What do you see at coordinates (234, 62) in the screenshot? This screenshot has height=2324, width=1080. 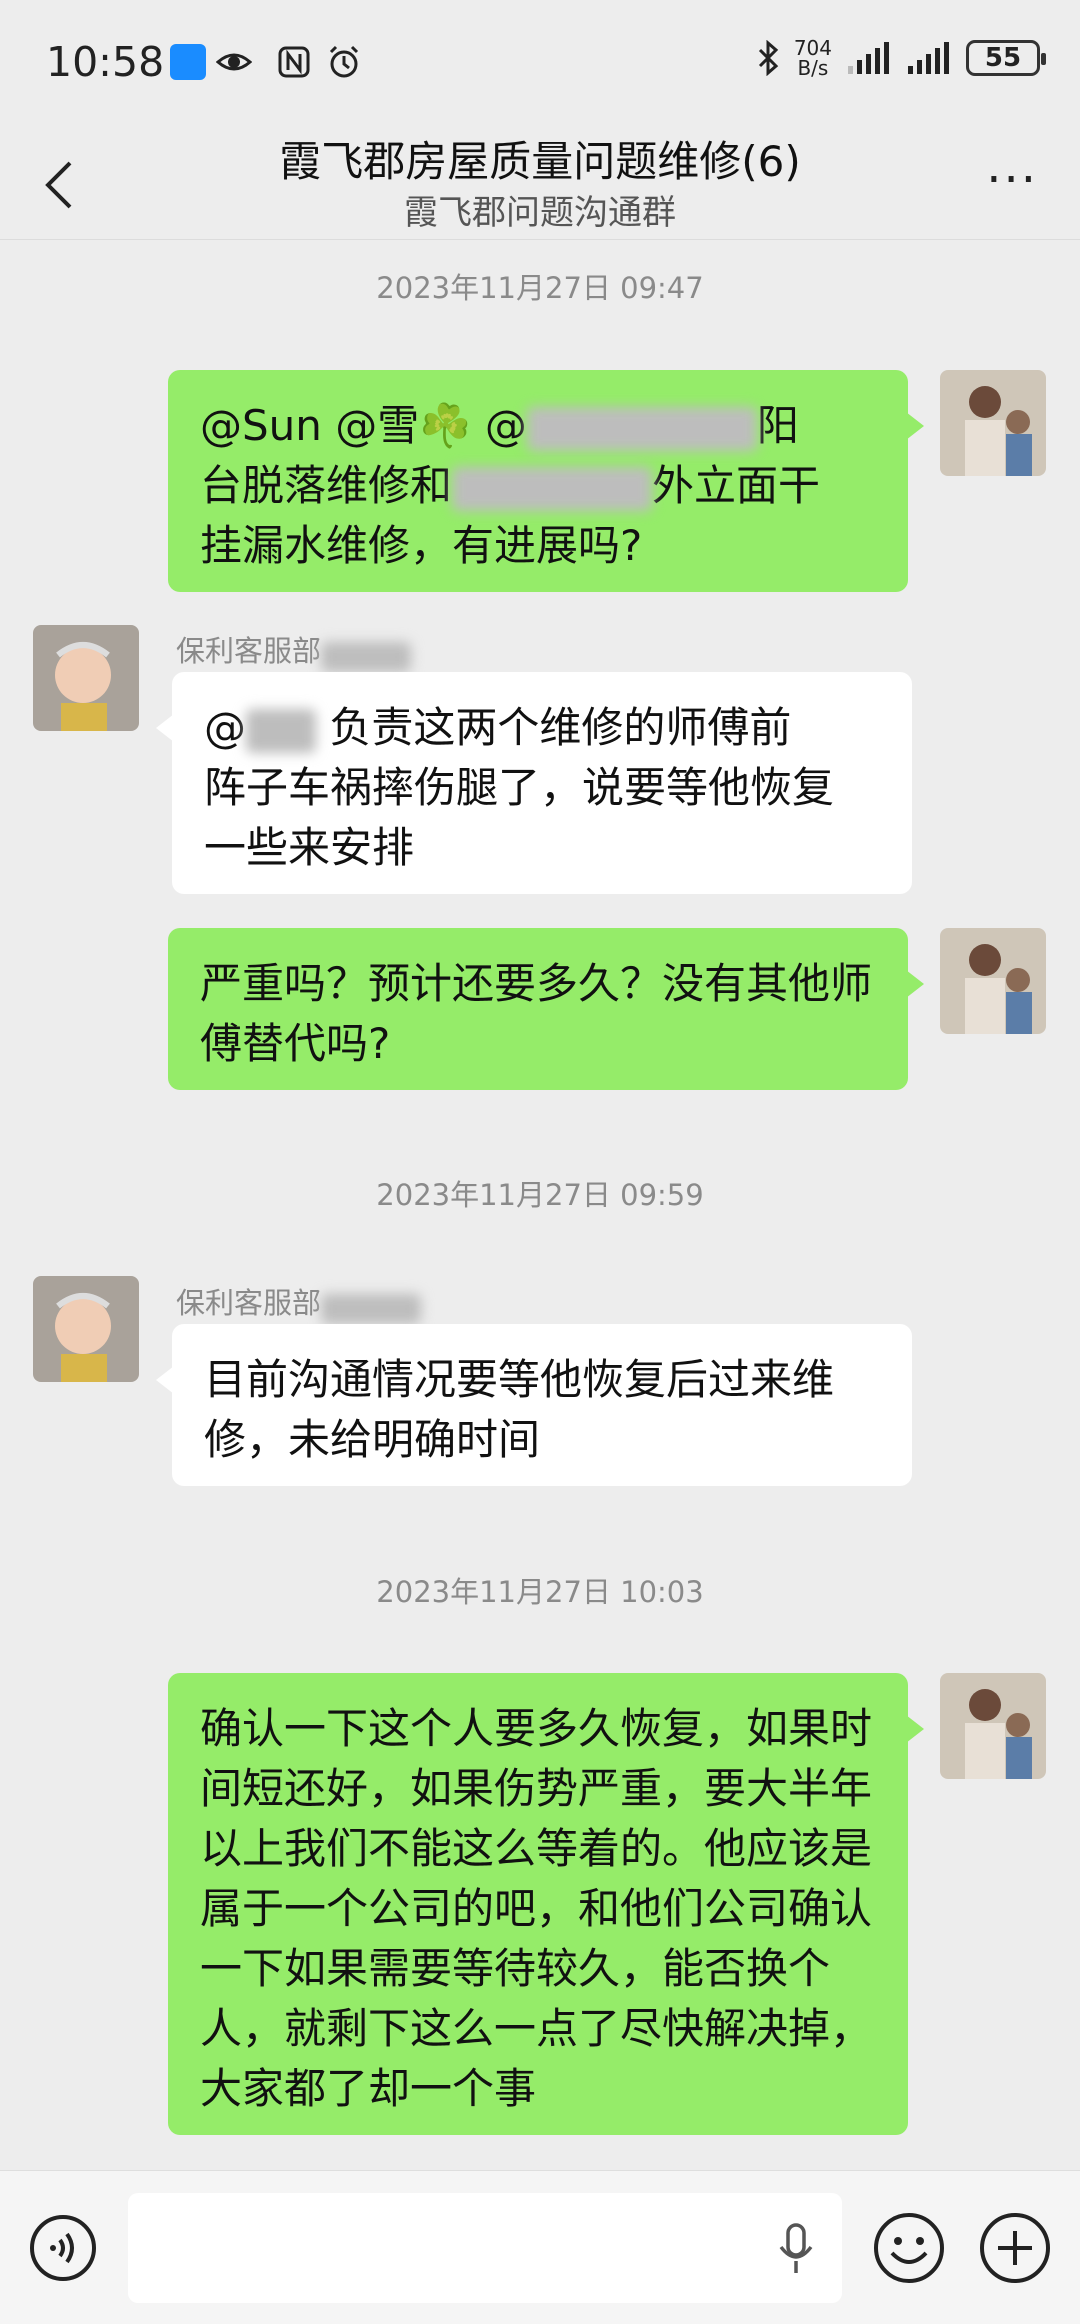 I see `eye-icon` at bounding box center [234, 62].